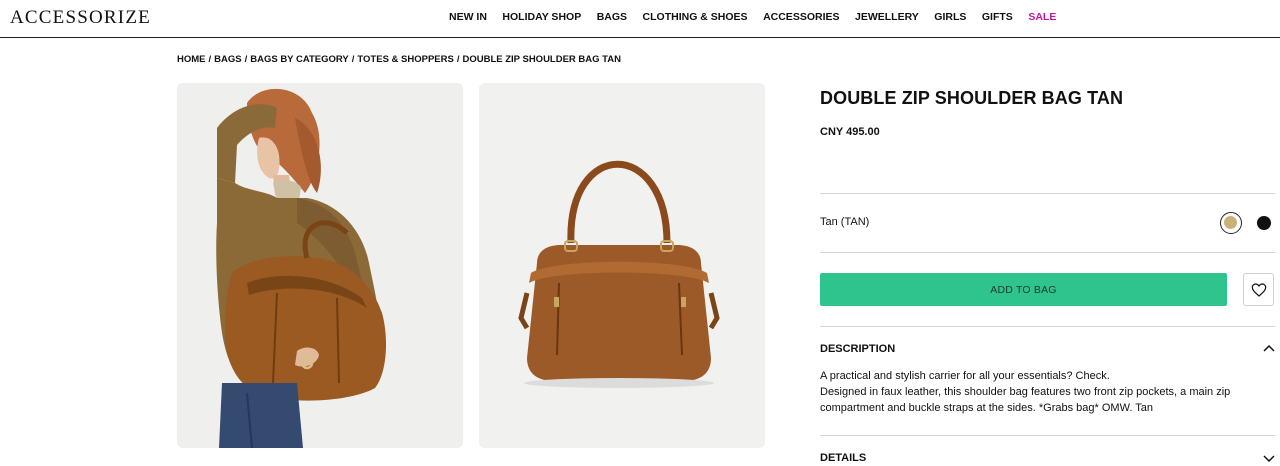  I want to click on breadcrumb-bags: BAGS, so click(227, 59).